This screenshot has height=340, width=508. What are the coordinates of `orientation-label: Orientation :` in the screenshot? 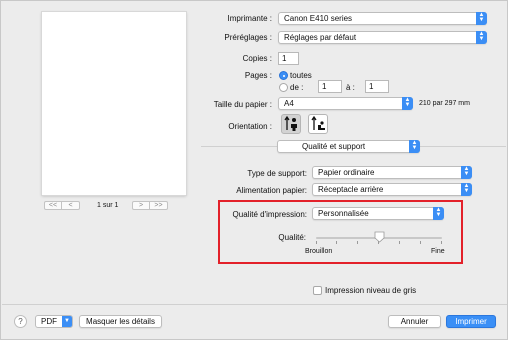 It's located at (250, 126).